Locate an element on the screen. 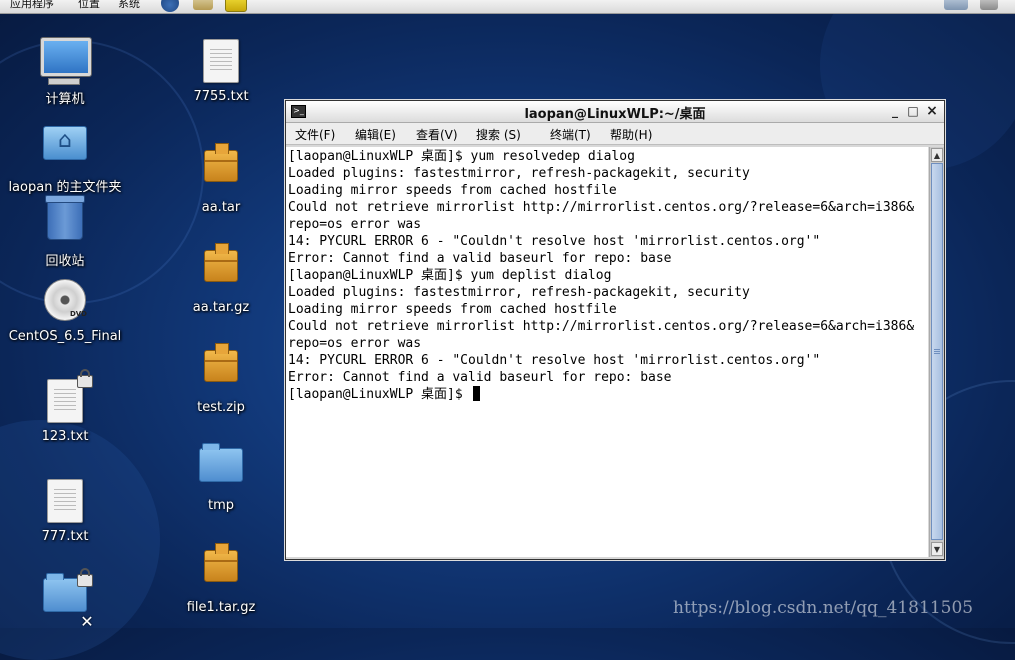 The image size is (1015, 660). watermark: https://blog.csdn.net/qq_41811505 is located at coordinates (823, 608).